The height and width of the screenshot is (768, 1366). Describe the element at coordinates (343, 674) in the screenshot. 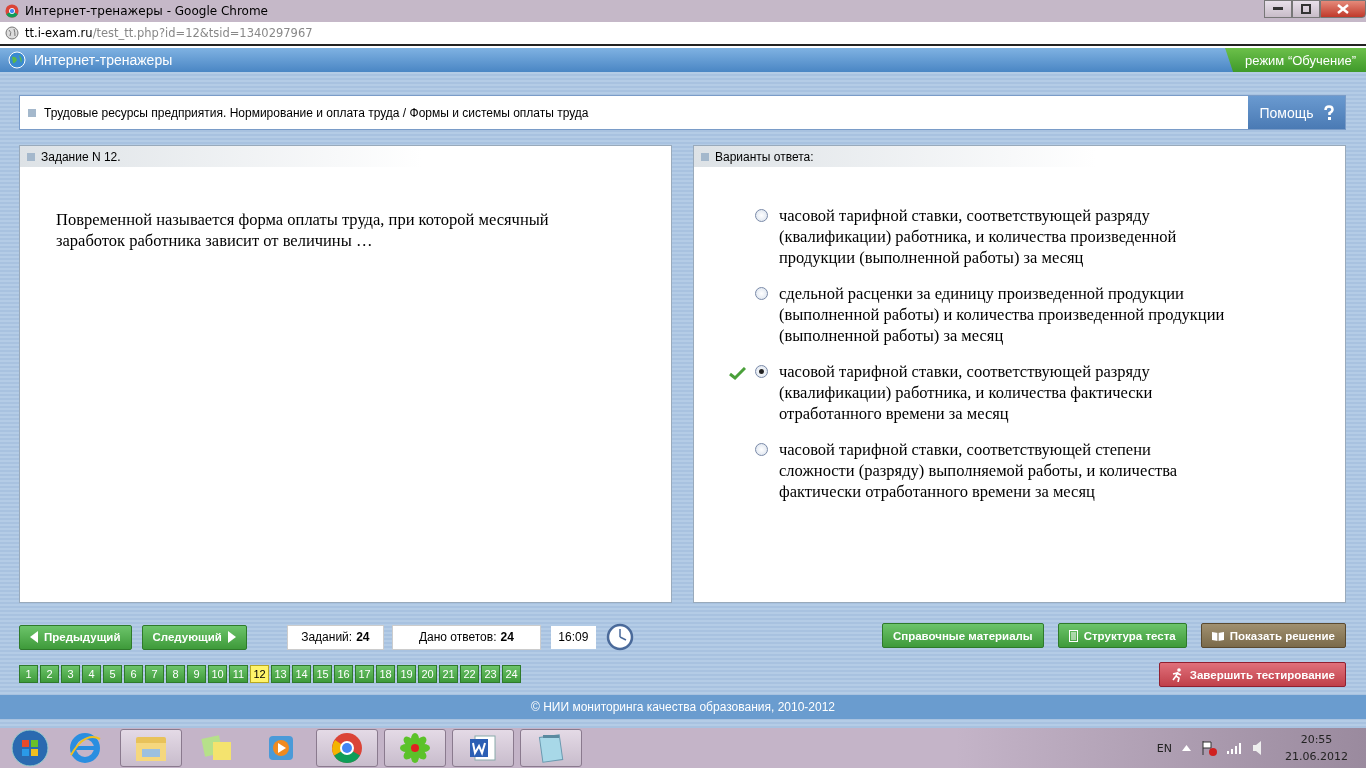

I see `task-number-button: 16` at that location.